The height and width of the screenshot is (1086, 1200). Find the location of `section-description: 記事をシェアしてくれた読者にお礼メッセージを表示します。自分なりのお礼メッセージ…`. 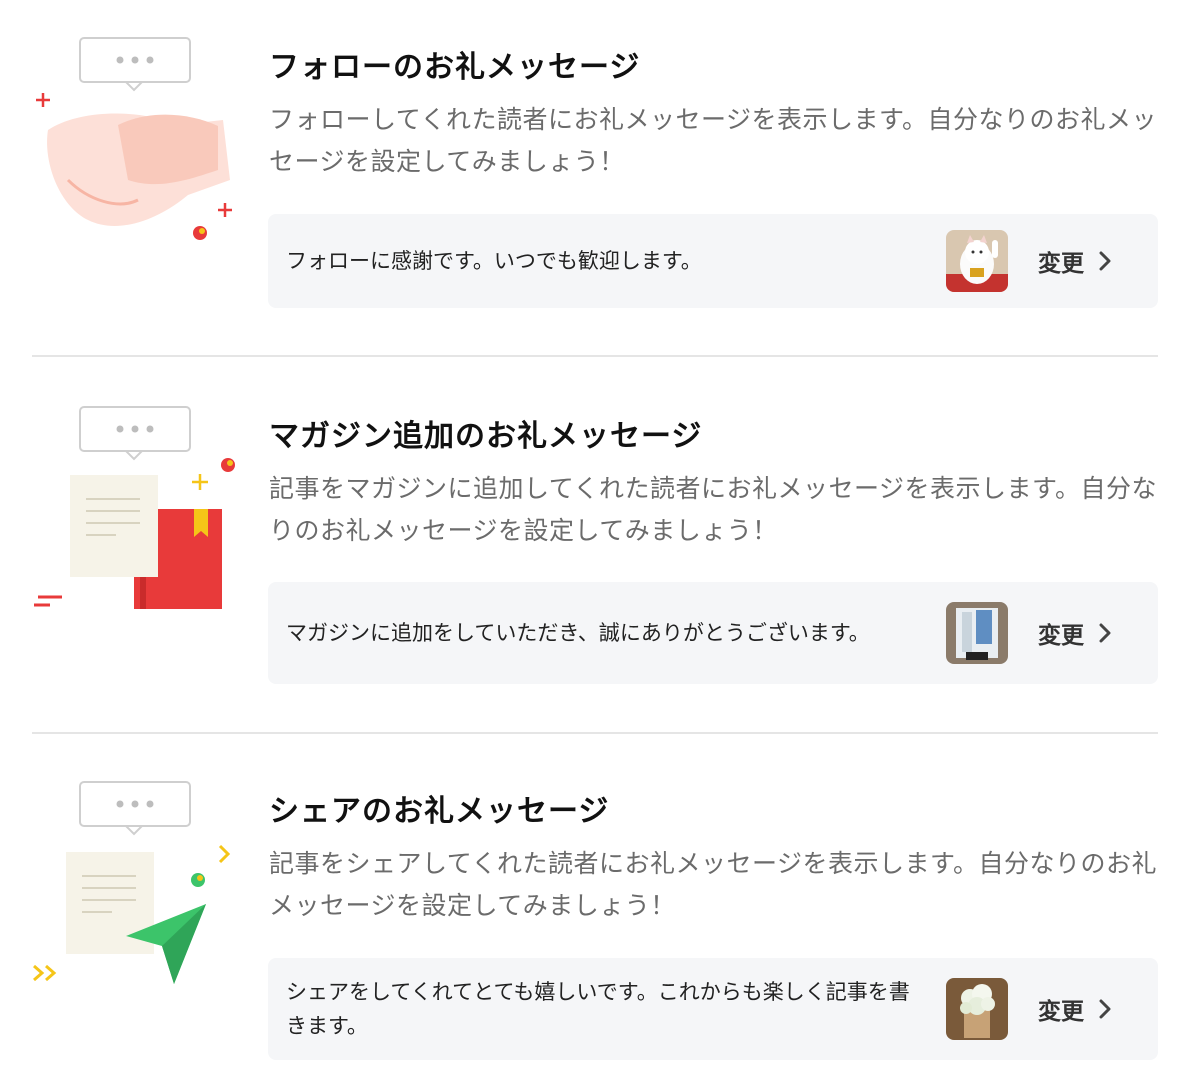

section-description: 記事をシェアしてくれた読者にお礼メッセージを表示します。自分なりのお礼メッセージ… is located at coordinates (713, 884).